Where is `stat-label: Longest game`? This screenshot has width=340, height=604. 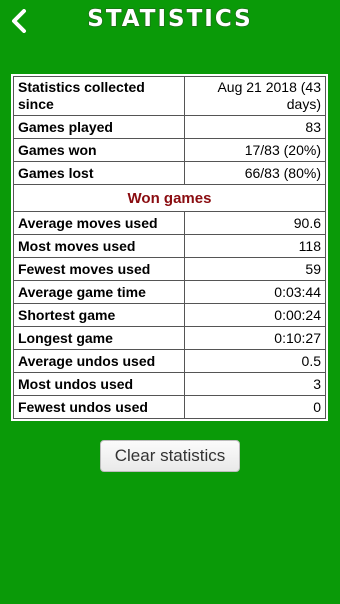 stat-label: Longest game is located at coordinates (99, 338).